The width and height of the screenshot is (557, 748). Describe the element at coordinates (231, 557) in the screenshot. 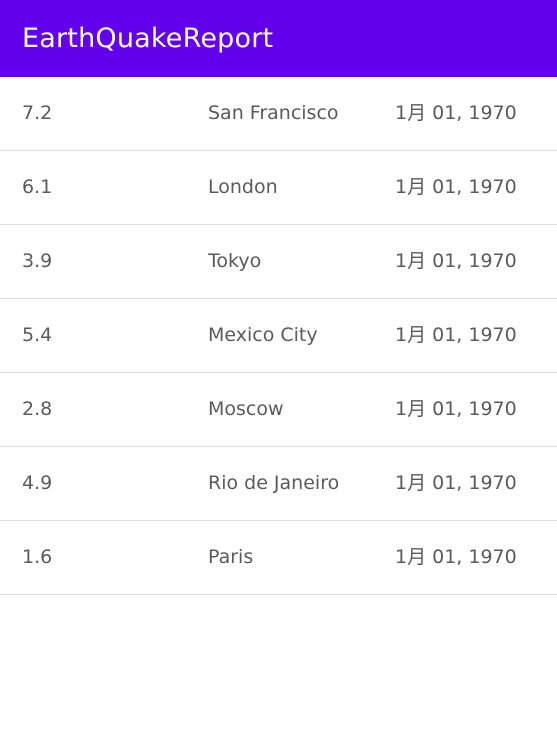

I see `location-text: Paris` at that location.